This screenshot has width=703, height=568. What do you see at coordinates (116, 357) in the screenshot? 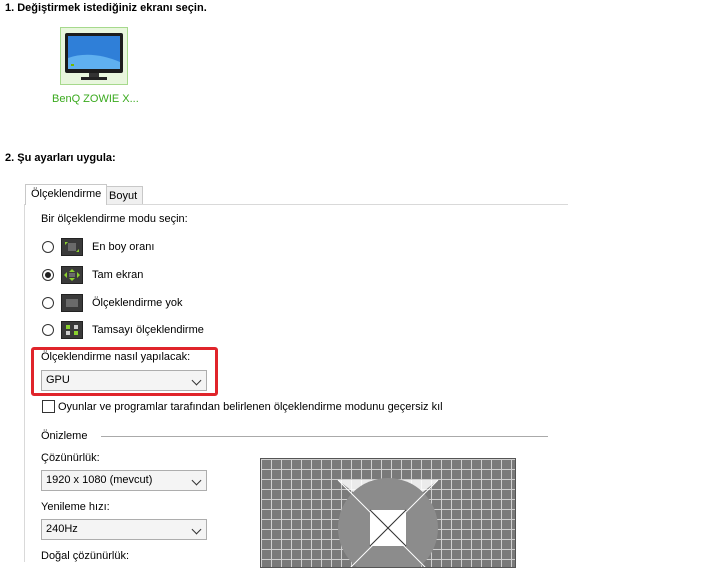
I see `perform-scaling-label: Ölçeklendirme nasıl yapılacak:` at bounding box center [116, 357].